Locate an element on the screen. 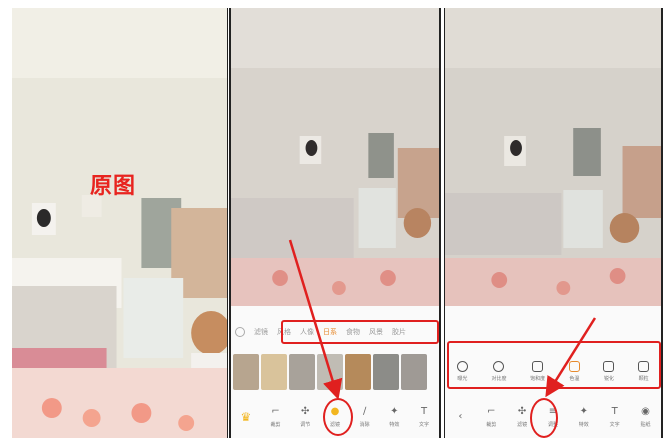 This screenshot has width=671, height=444. arrow-to-adjust-tool is located at coordinates (571, 357).